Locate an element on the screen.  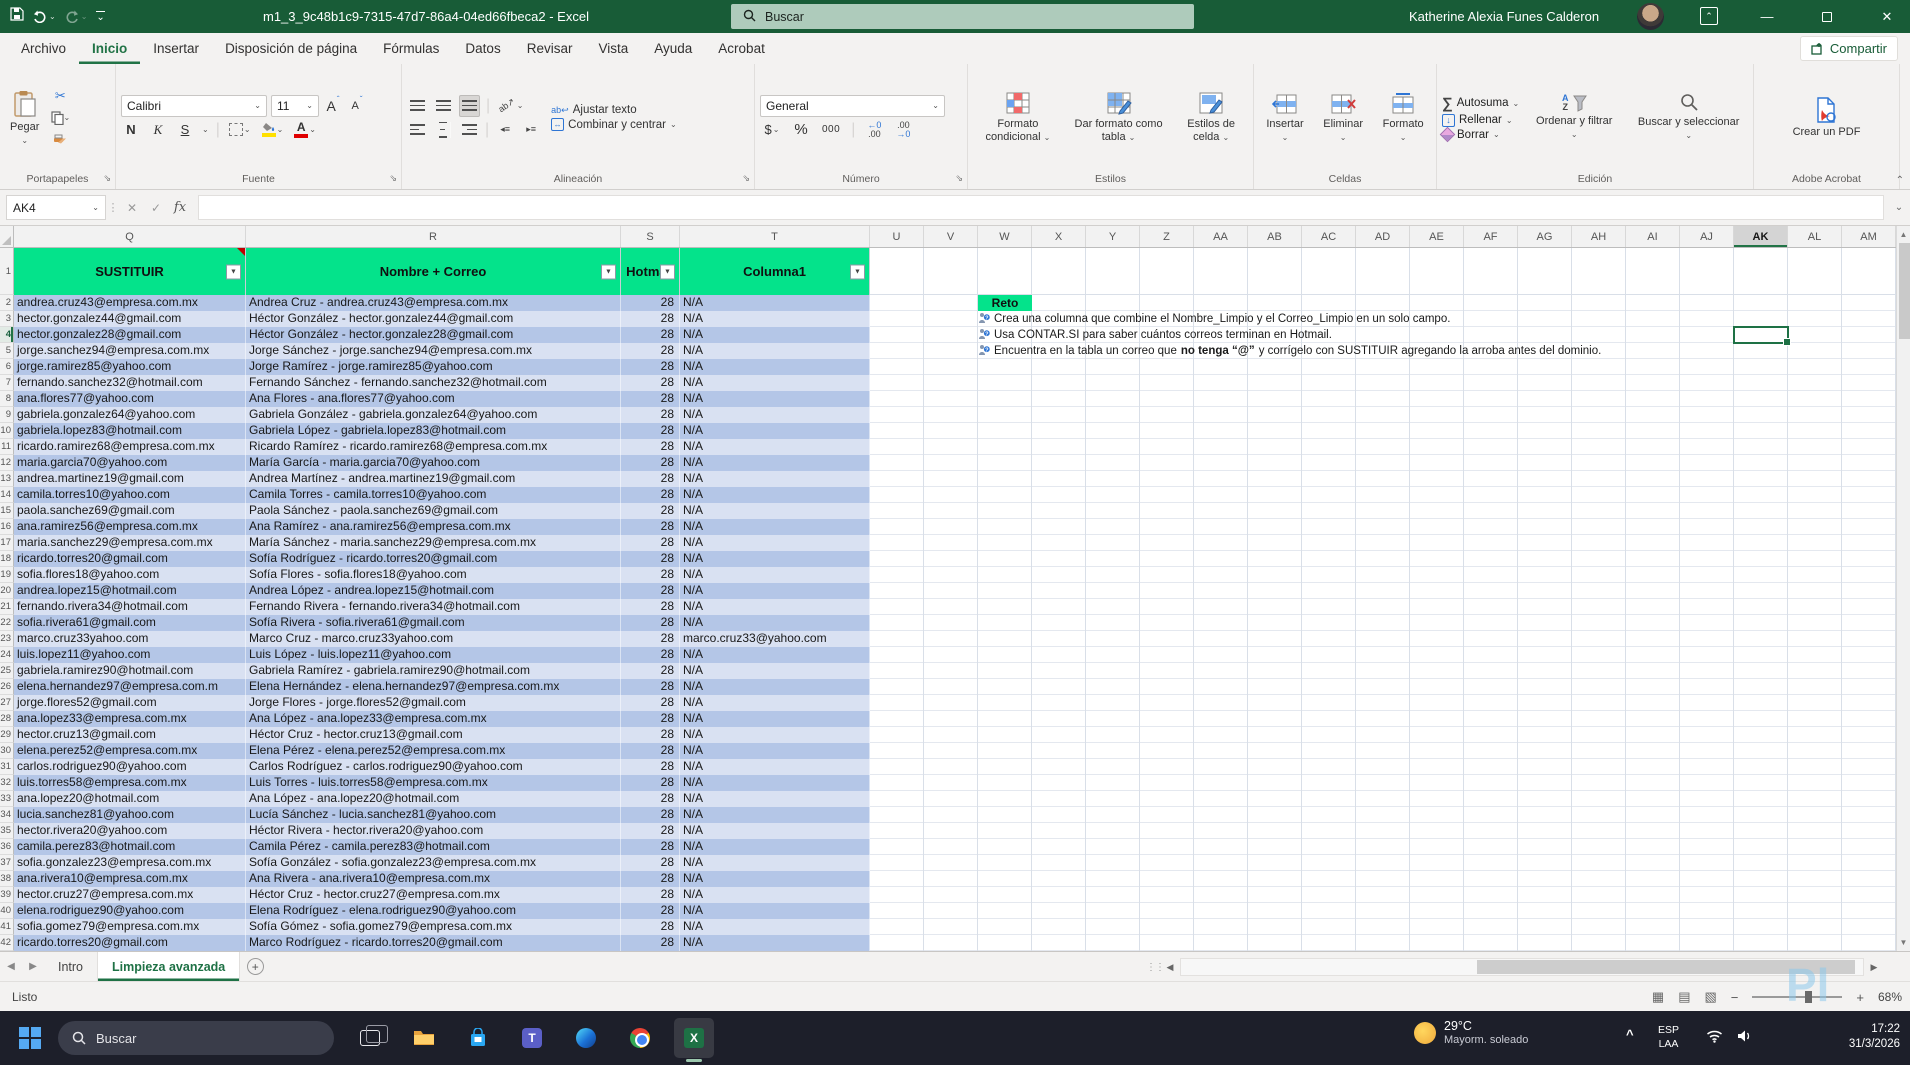
cell: Jorge Flores - jorge.flores52@gmail.com is located at coordinates (433, 703).